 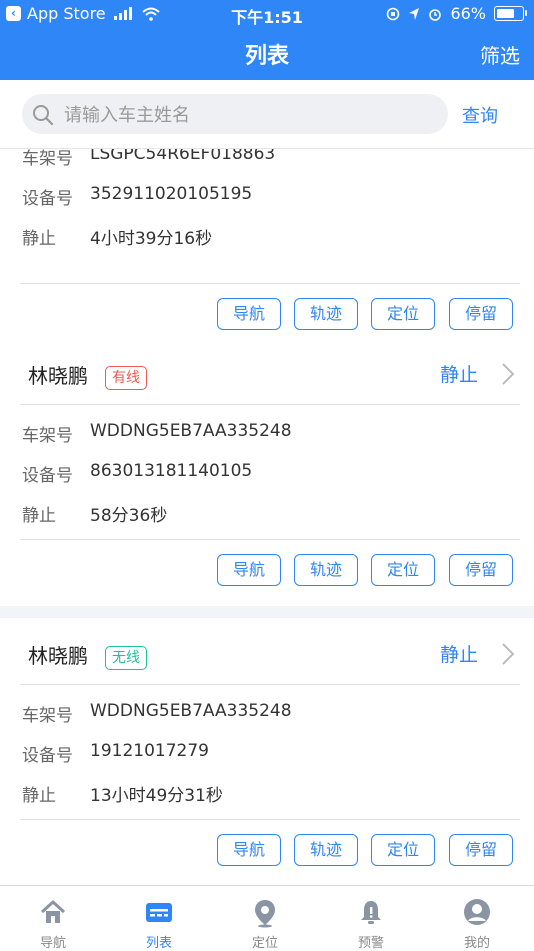 I want to click on app-header: ‹ App Store 下午1:51 66% 列表 筛选, so click(x=267, y=40).